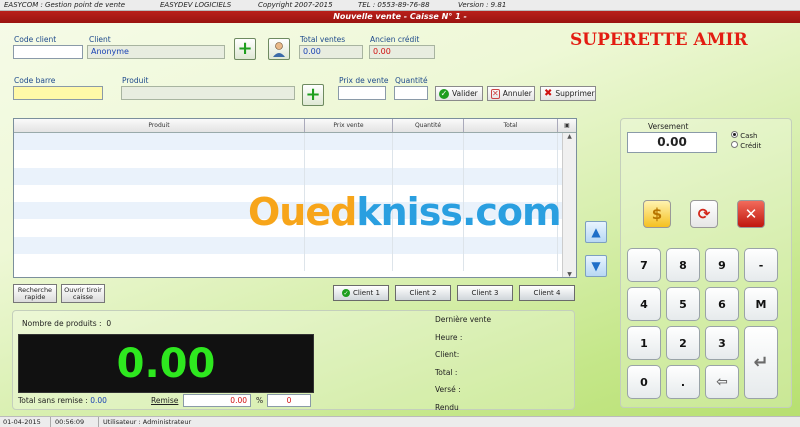  I want to click on prix-vente-label: Prix de vente, so click(364, 80).